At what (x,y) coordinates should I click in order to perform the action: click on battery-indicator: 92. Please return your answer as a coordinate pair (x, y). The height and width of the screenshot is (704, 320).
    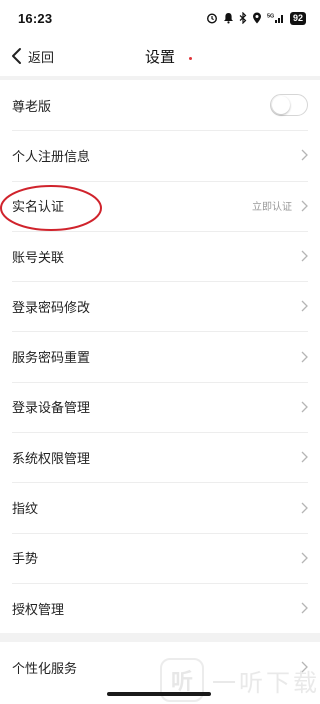
    Looking at the image, I should click on (297, 18).